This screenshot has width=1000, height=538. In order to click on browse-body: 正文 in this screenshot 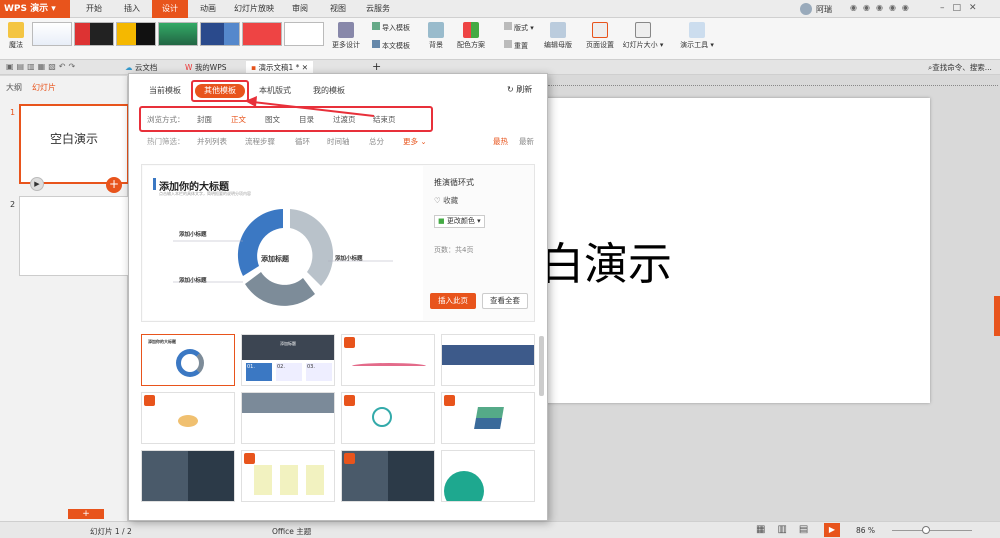, I will do `click(238, 119)`.